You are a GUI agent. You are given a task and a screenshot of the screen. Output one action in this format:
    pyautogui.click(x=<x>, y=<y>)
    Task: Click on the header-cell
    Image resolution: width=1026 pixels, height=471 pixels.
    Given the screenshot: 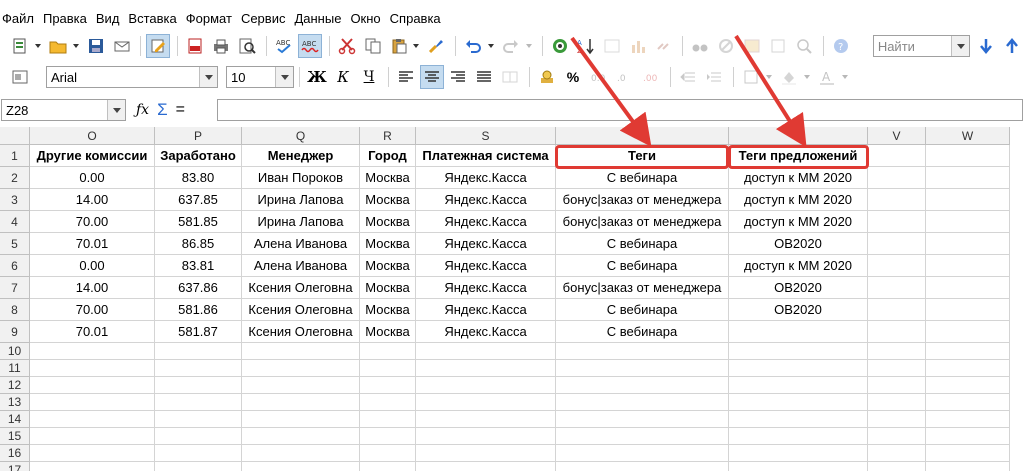 What is the action you would take?
    pyautogui.click(x=897, y=156)
    